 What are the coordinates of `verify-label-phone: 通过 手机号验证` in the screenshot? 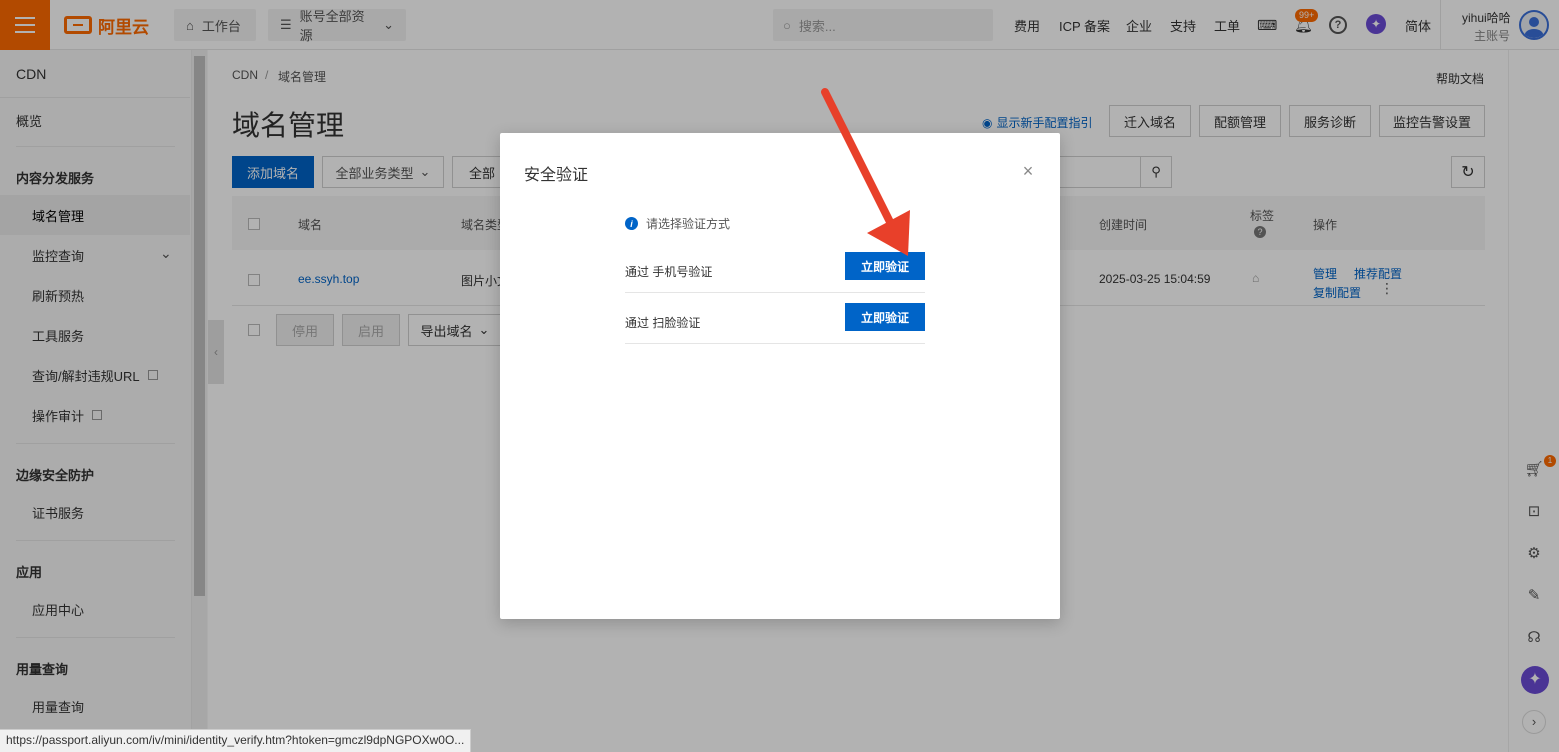 It's located at (669, 272).